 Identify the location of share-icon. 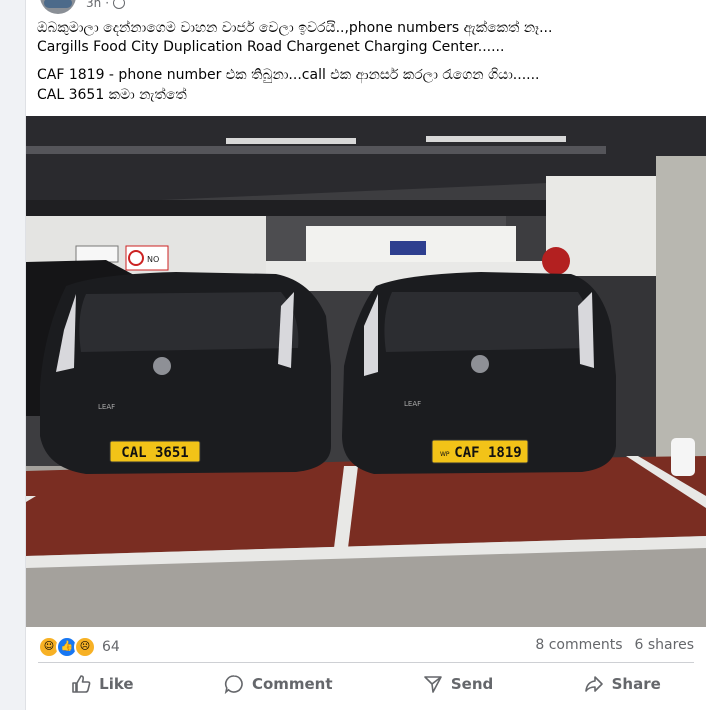
(593, 684).